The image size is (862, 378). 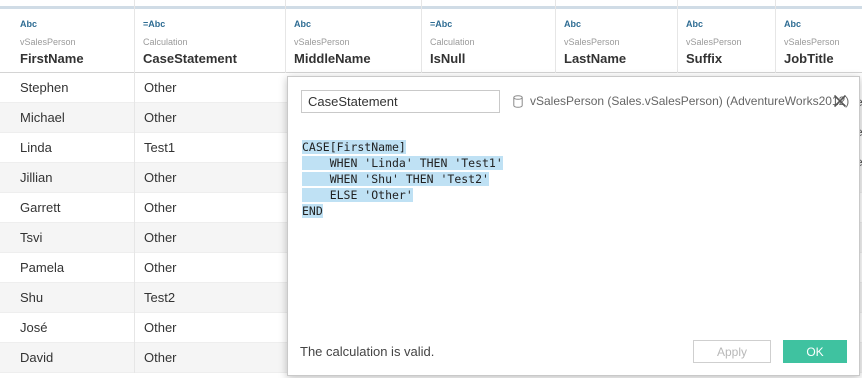 I want to click on column-header-casestatement: =Abc Calculation CaseStatement, so click(x=209, y=36).